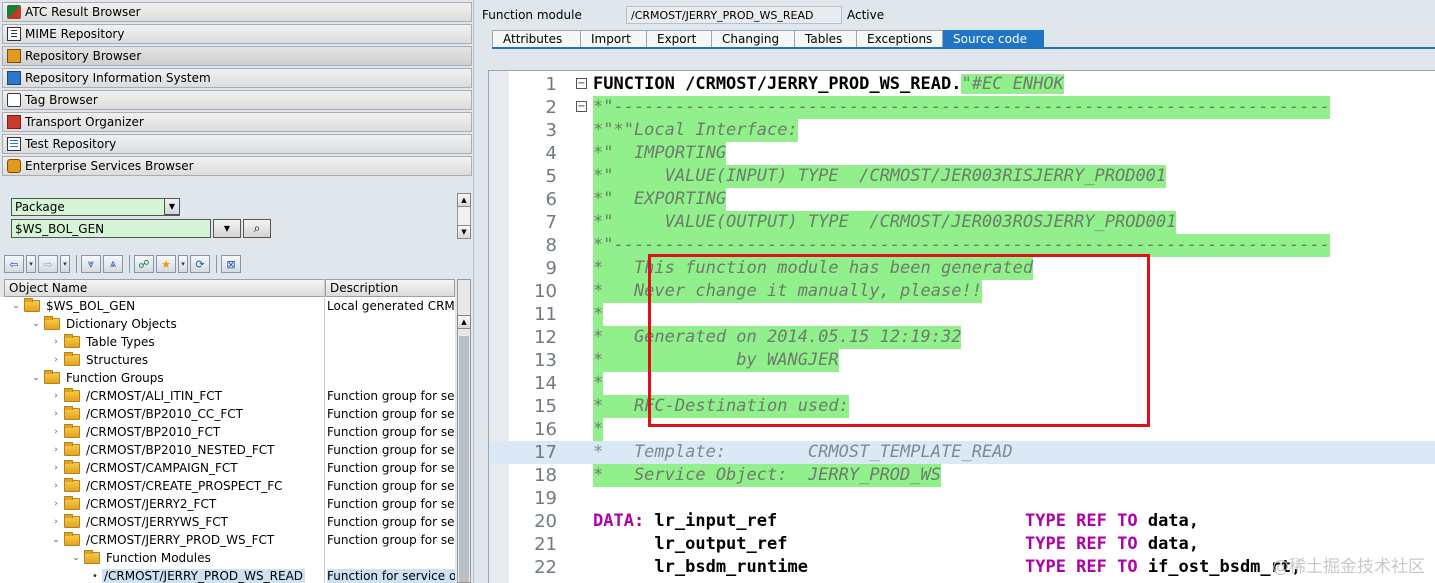 The width and height of the screenshot is (1435, 583). I want to click on forward-menu-icon: ▾, so click(65, 264).